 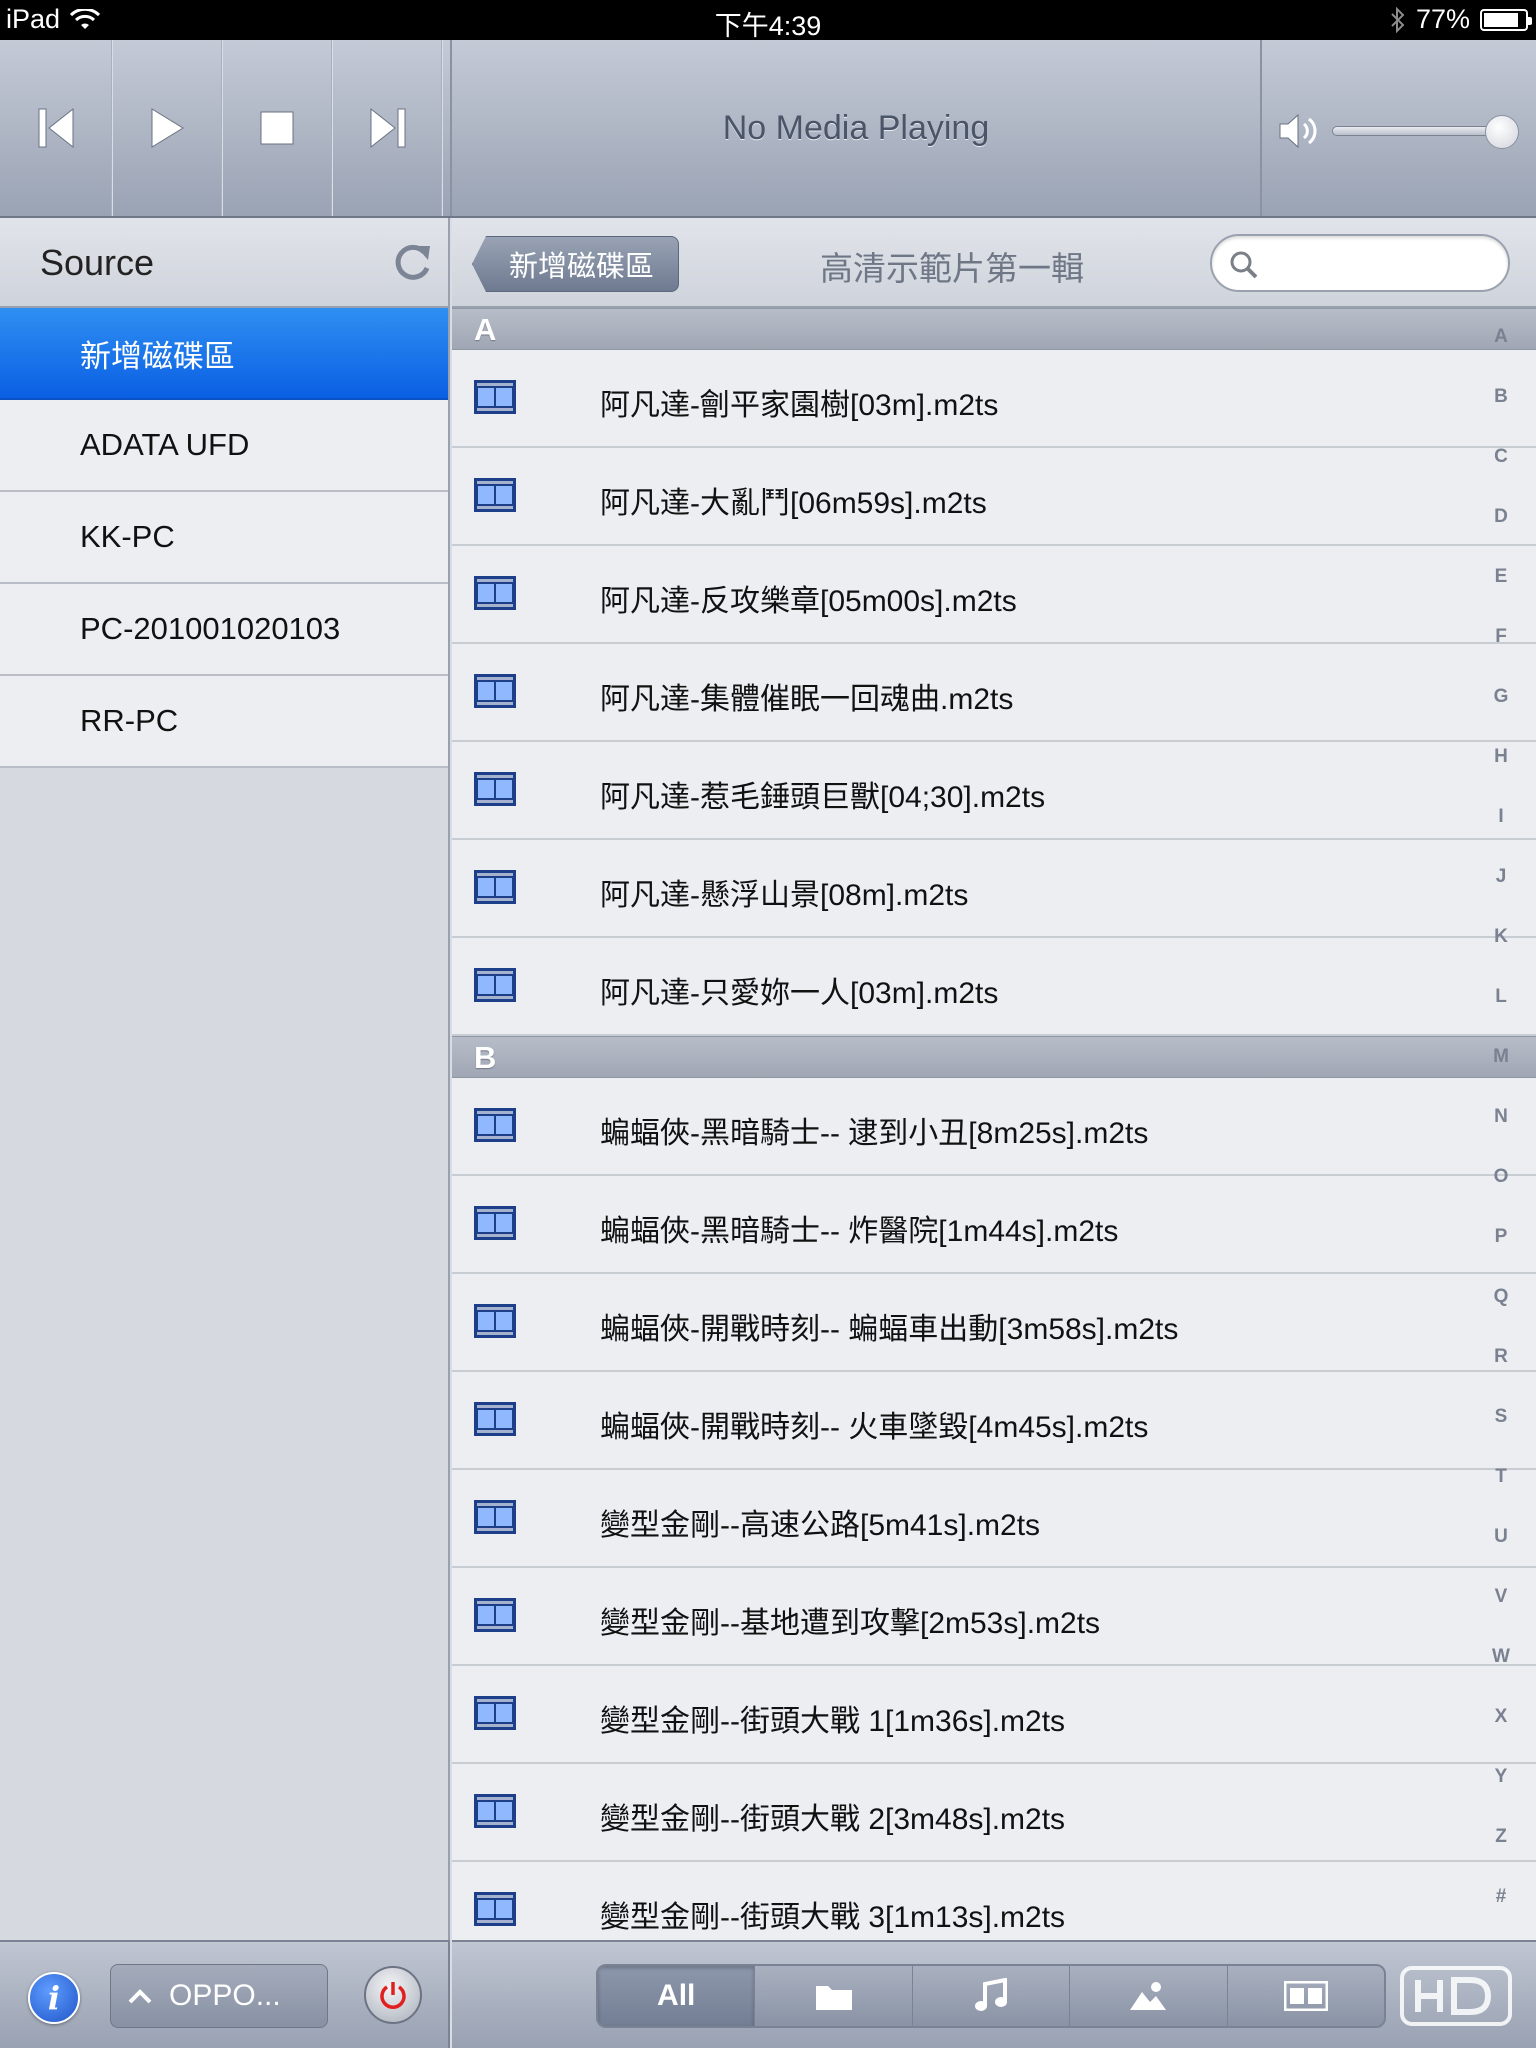 What do you see at coordinates (1501, 997) in the screenshot?
I see `index-letter: L` at bounding box center [1501, 997].